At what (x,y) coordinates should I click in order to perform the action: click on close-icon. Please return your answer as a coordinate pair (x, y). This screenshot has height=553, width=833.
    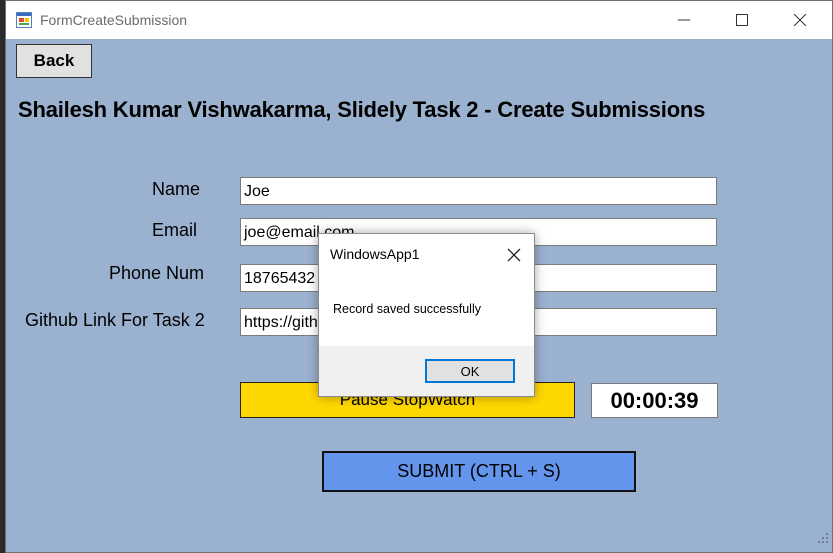
    Looking at the image, I should click on (800, 20).